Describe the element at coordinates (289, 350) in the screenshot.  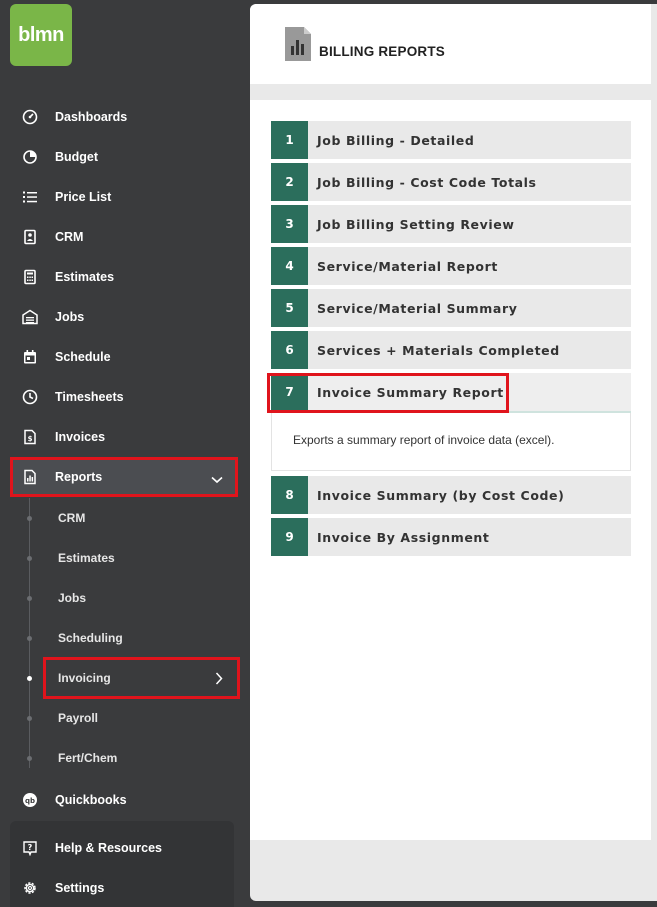
I see `report-number: 6` at that location.